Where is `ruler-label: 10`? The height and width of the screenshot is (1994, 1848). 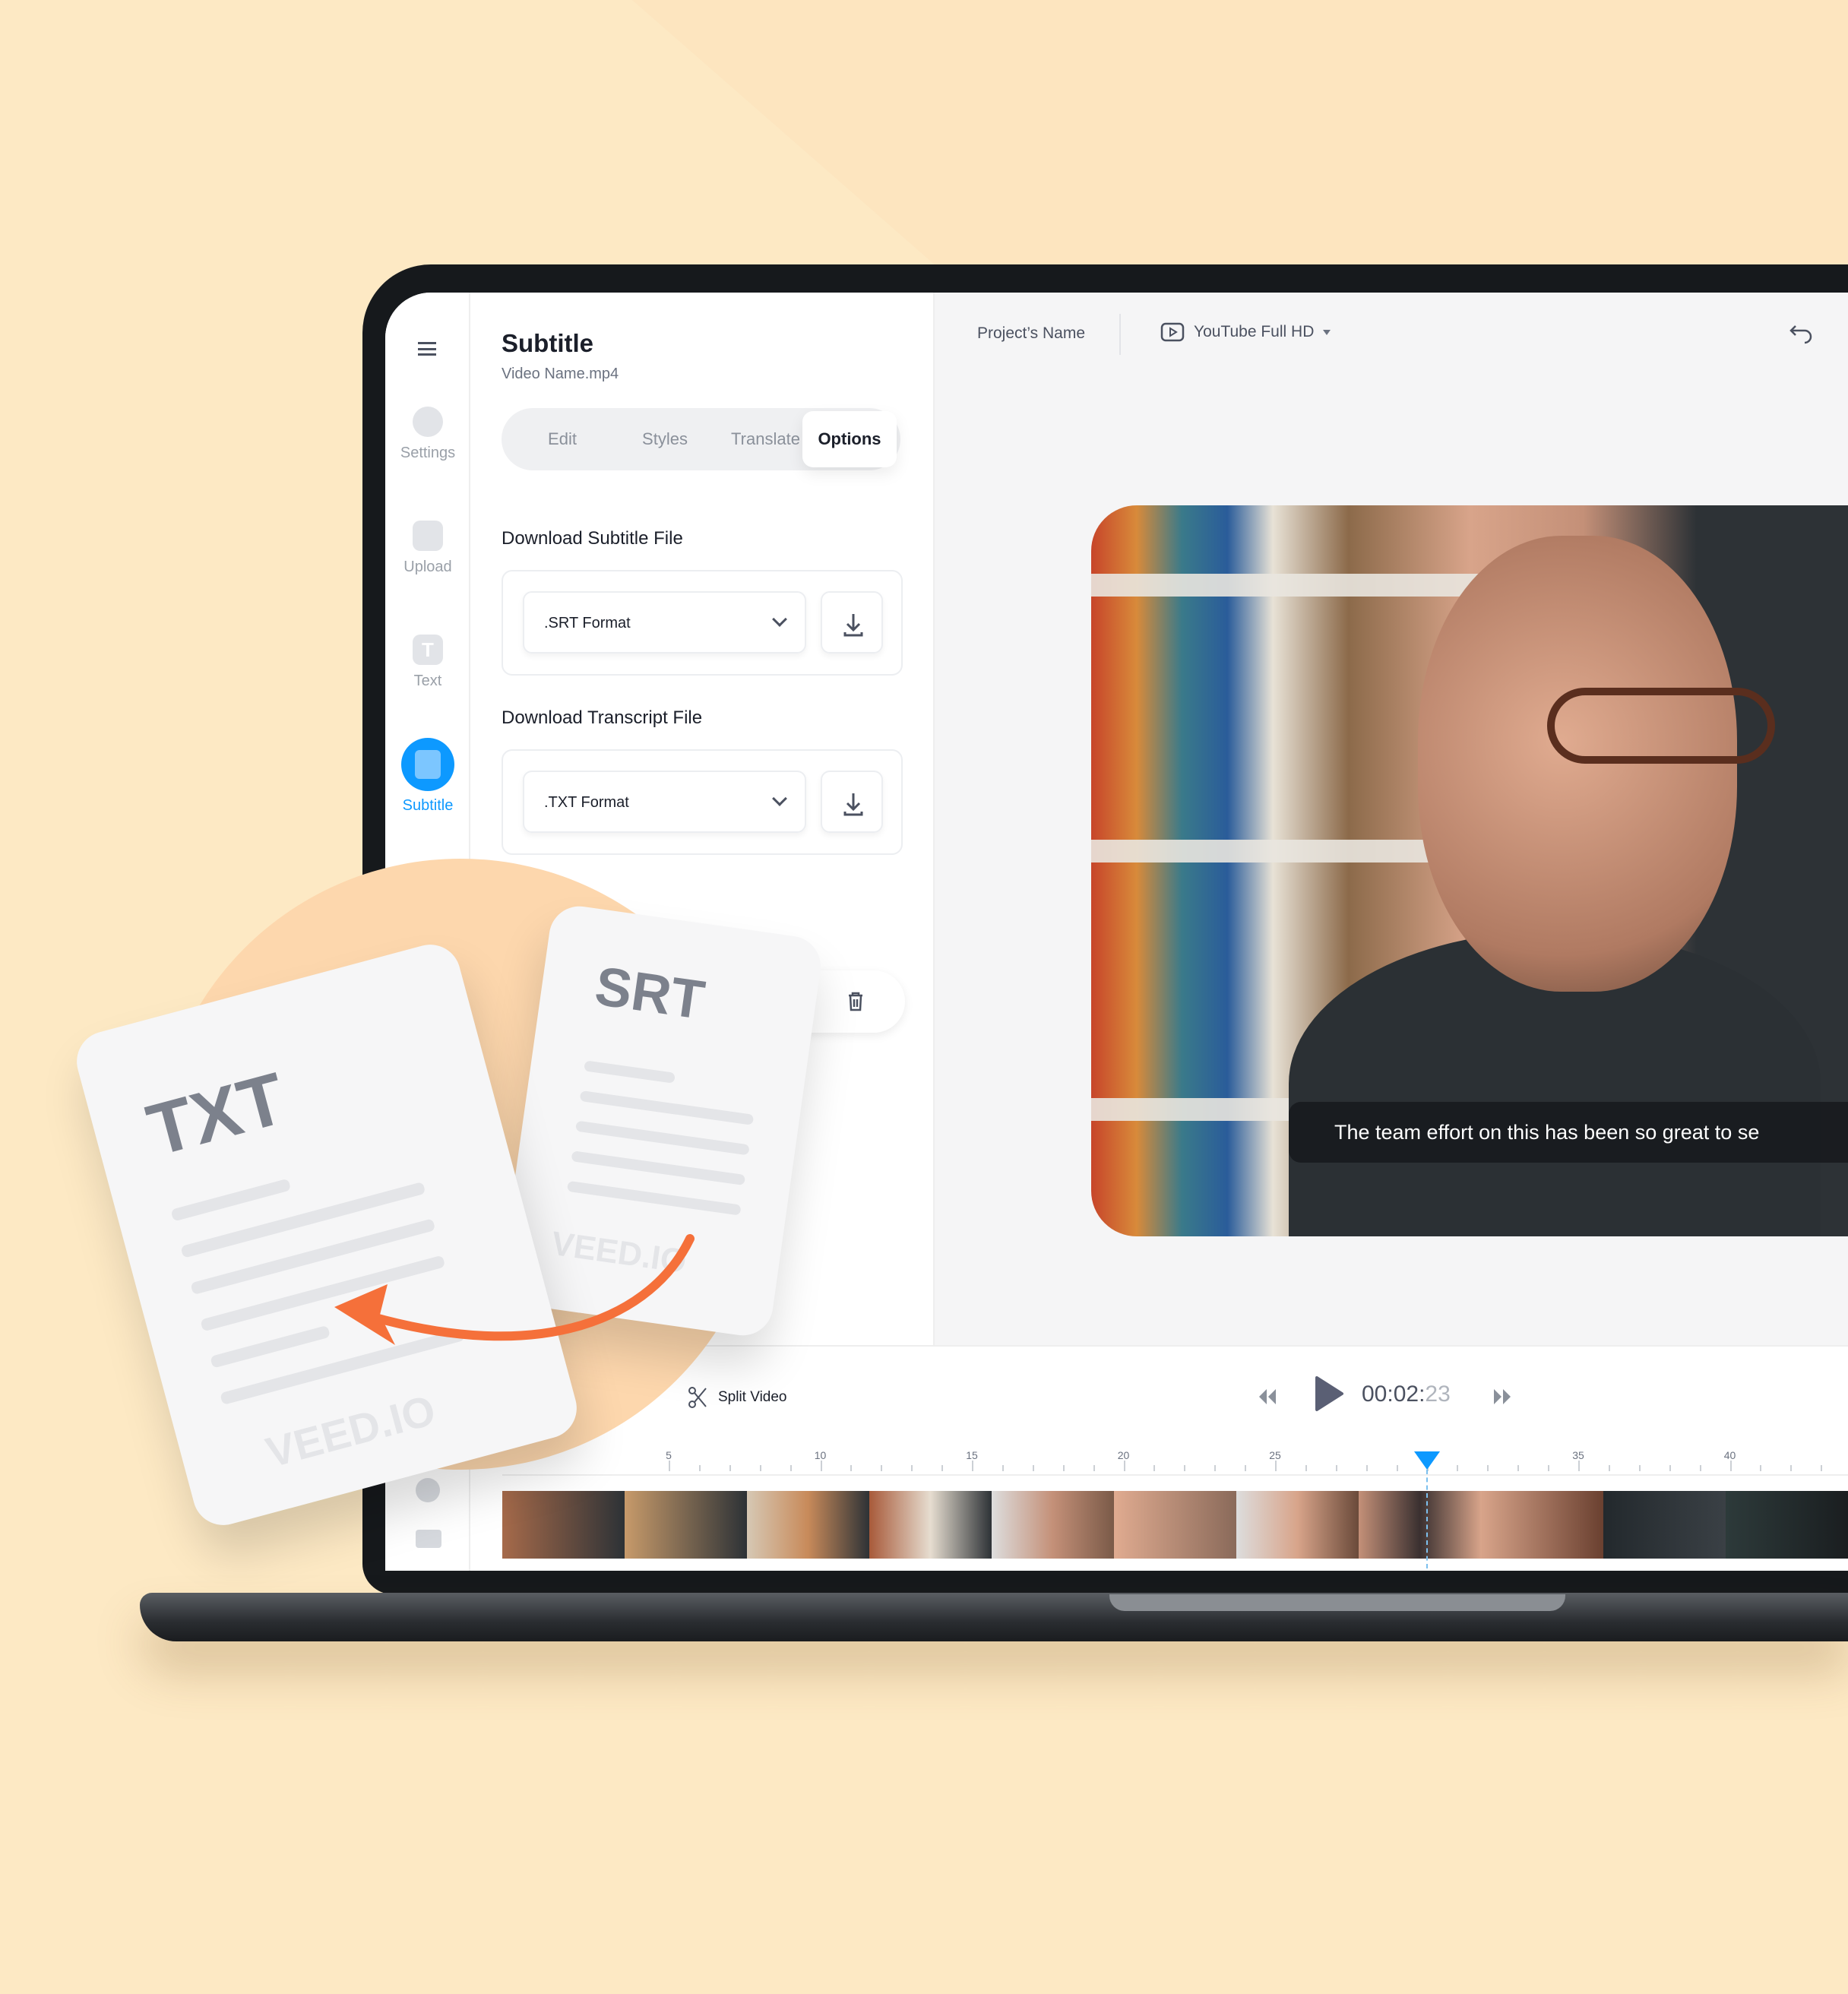 ruler-label: 10 is located at coordinates (820, 1455).